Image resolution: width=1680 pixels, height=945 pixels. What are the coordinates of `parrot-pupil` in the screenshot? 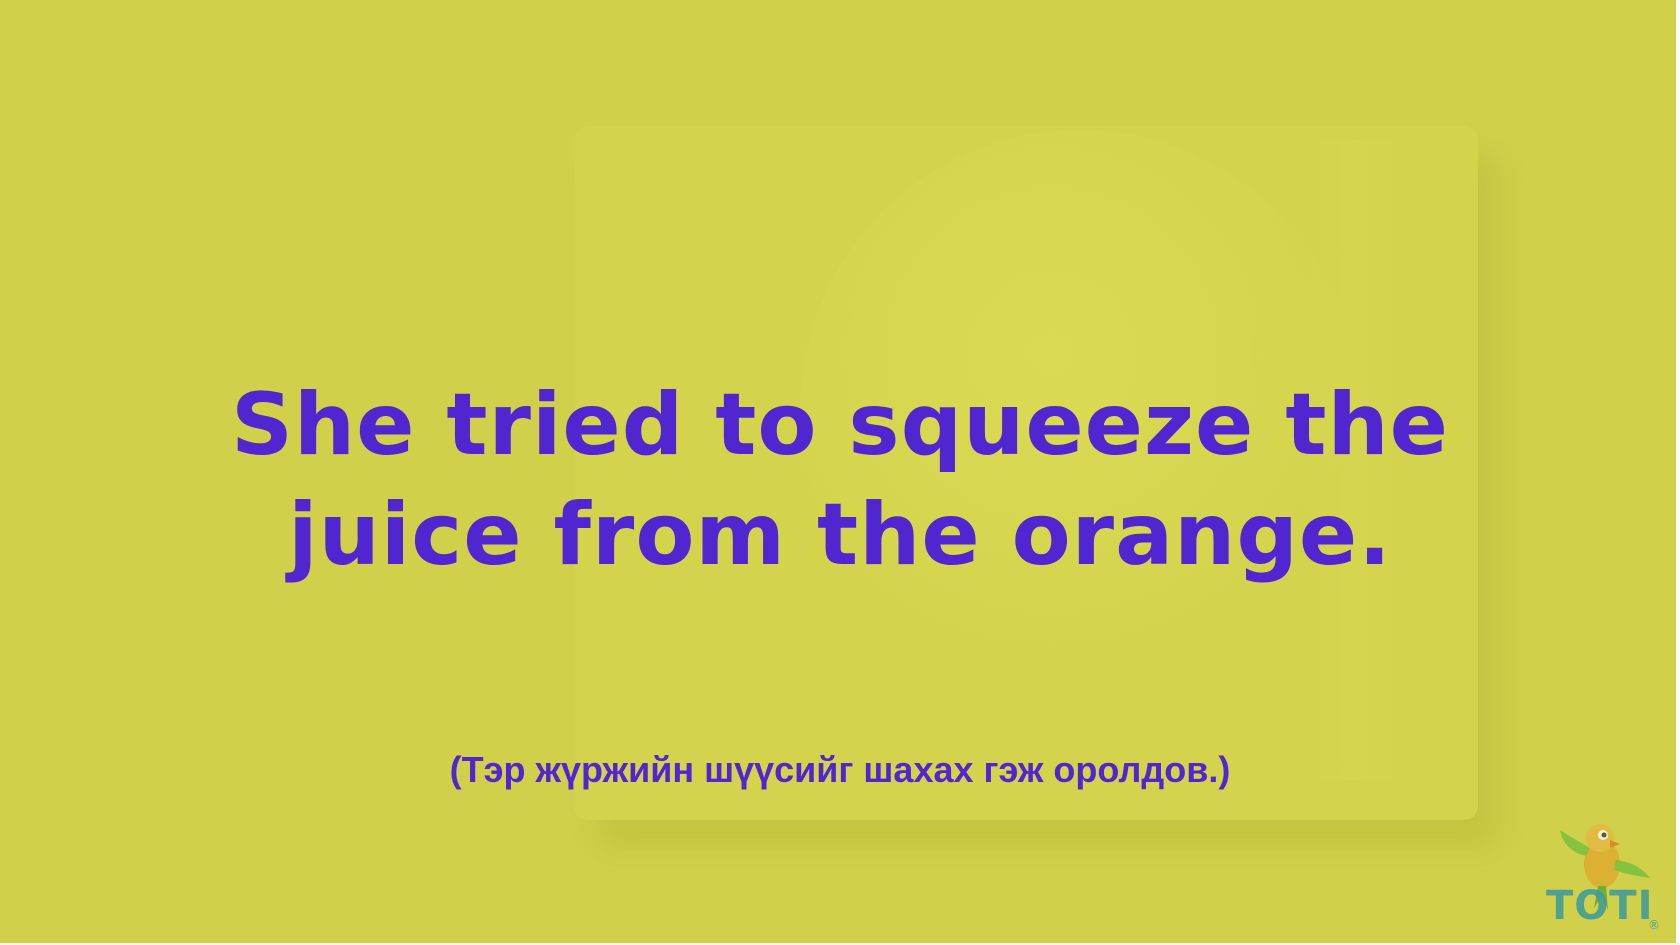 It's located at (1604, 835).